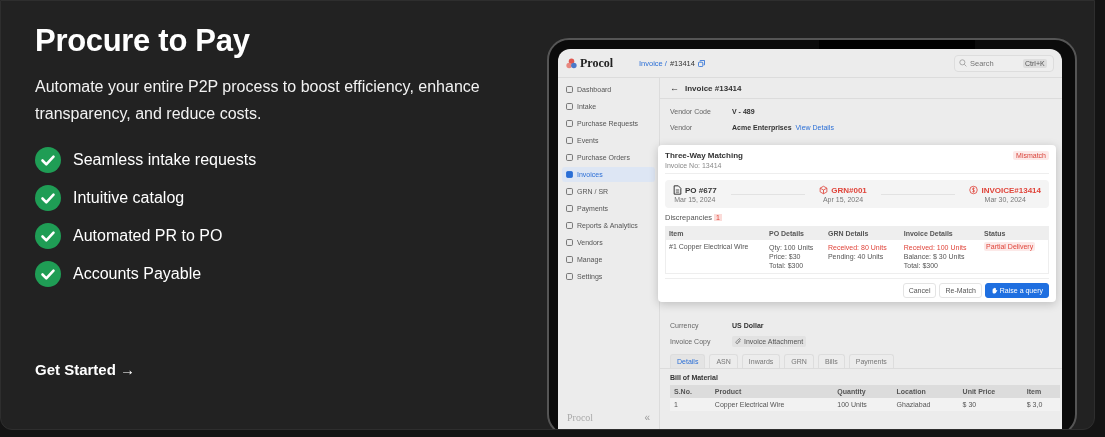 This screenshot has width=1105, height=437. Describe the element at coordinates (258, 100) in the screenshot. I see `hero-subtitle: Automate your entire P2P process to boost efficiency, enhance transparency, and reduce costs.` at that location.